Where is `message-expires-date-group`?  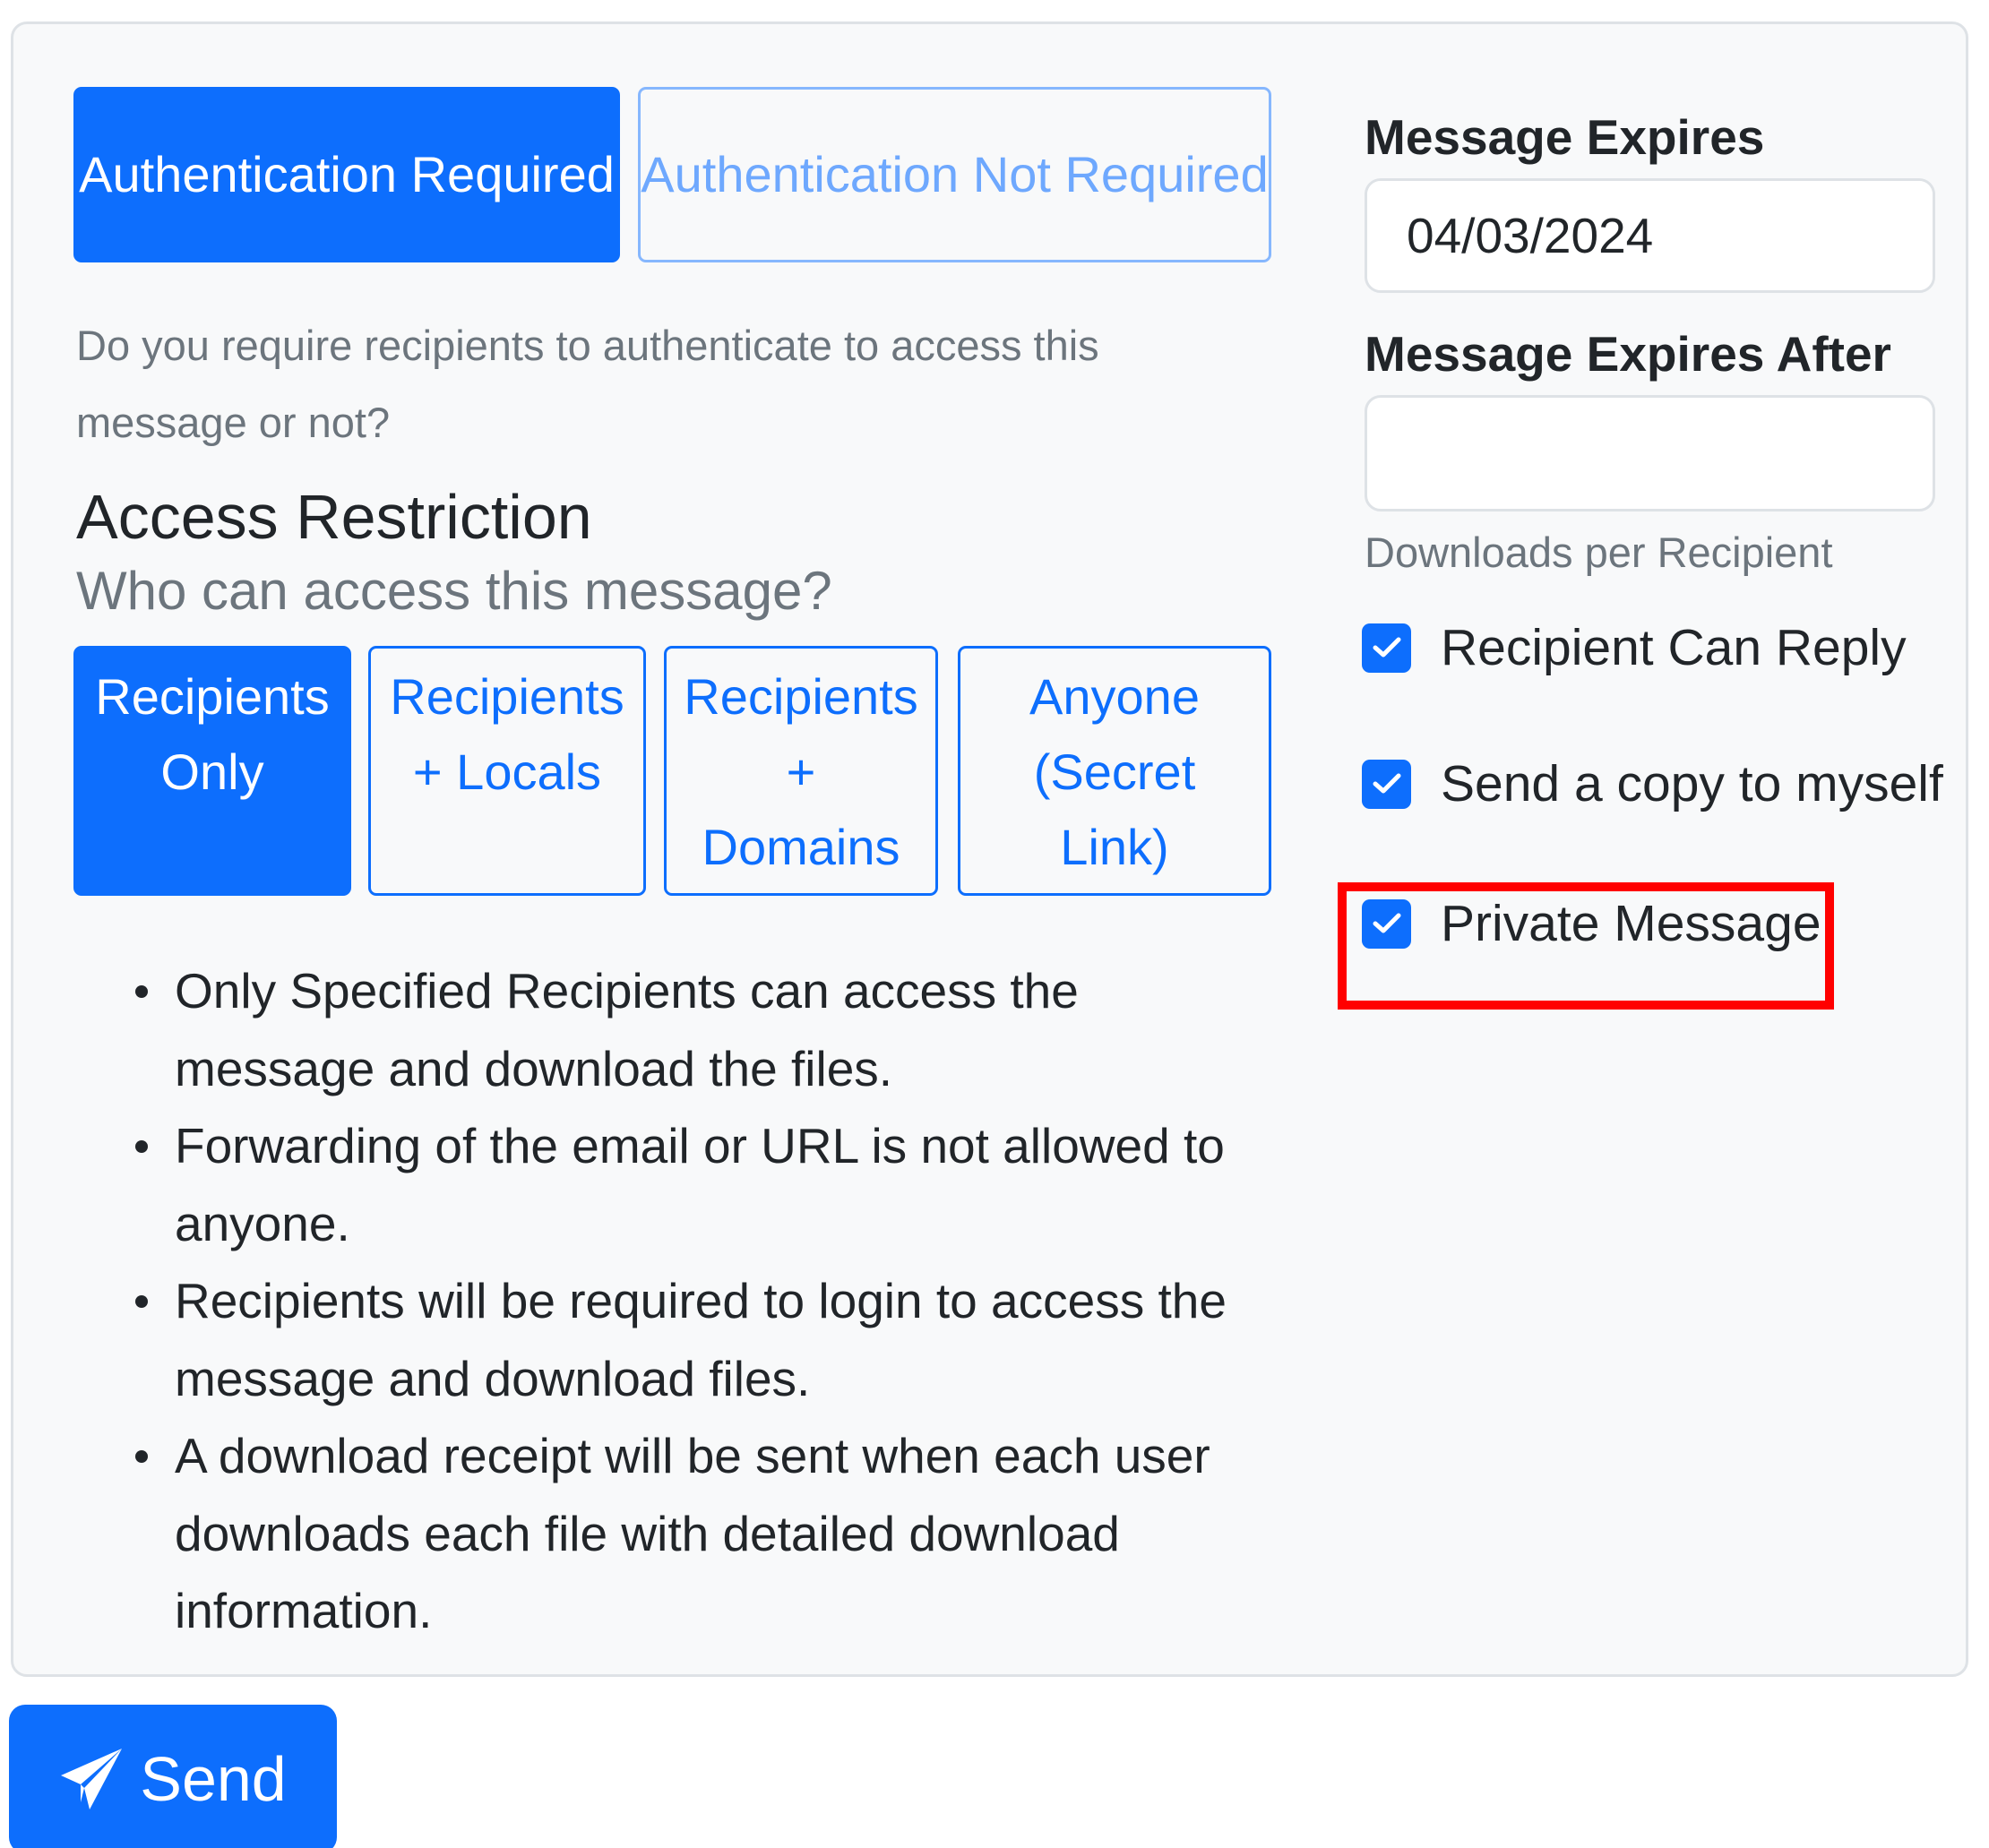
message-expires-date-group is located at coordinates (1650, 235).